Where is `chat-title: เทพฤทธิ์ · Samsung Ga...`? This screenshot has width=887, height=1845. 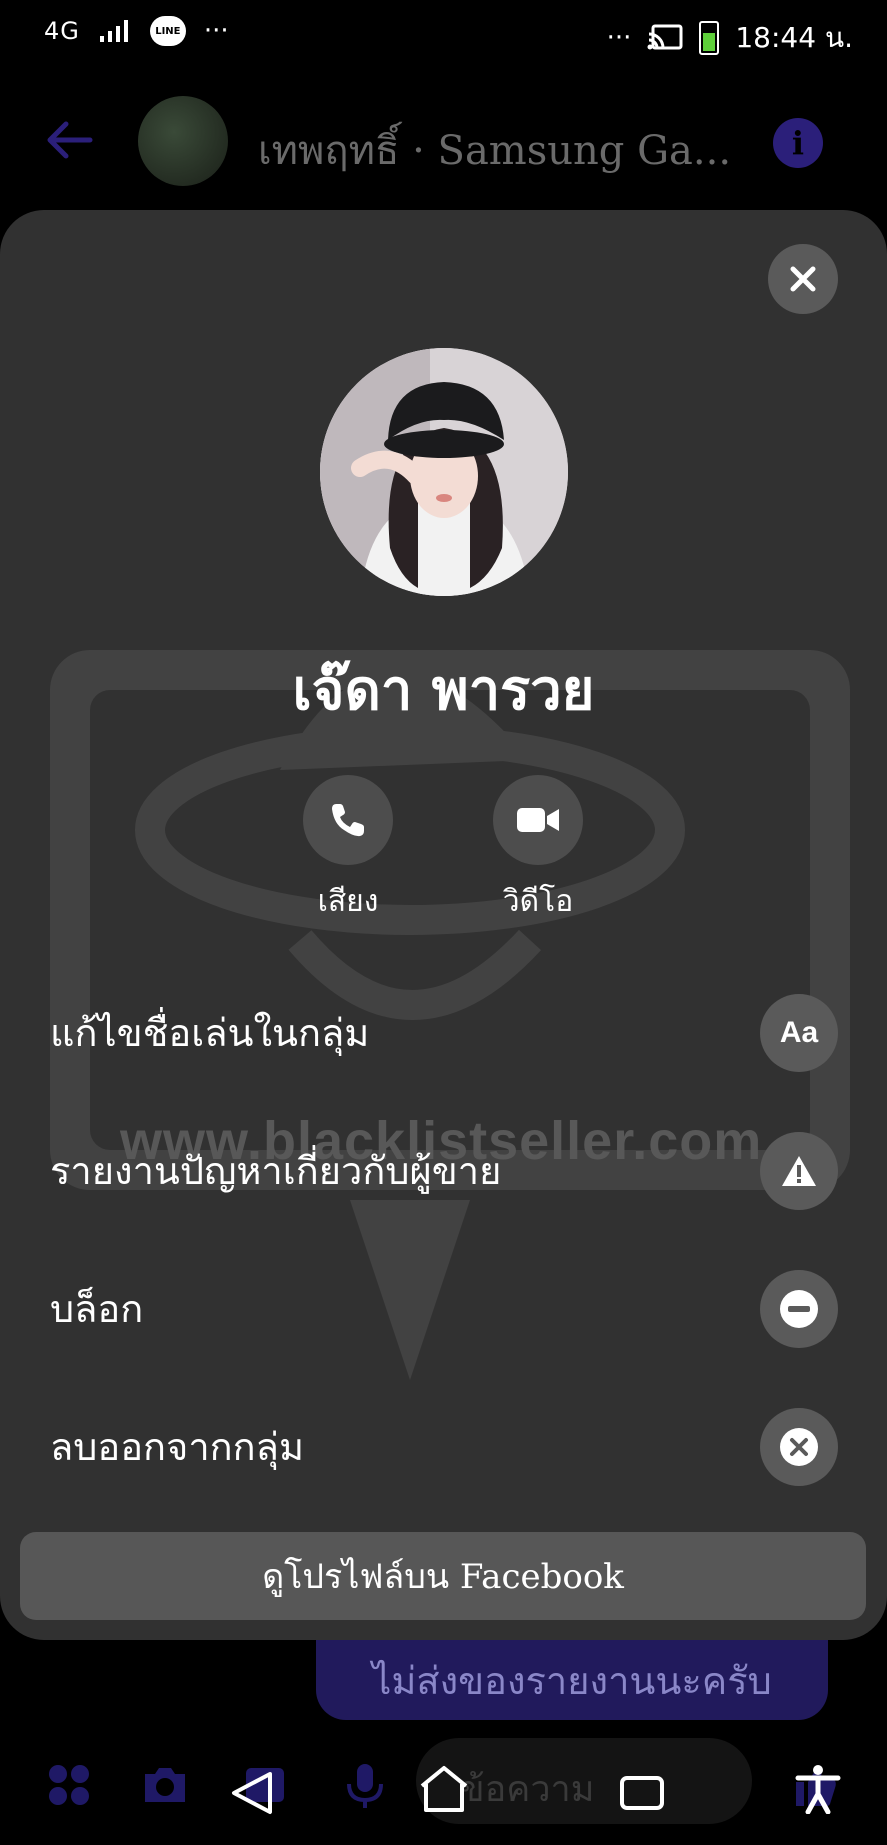 chat-title: เทพฤทธิ์ · Samsung Ga... is located at coordinates (494, 150).